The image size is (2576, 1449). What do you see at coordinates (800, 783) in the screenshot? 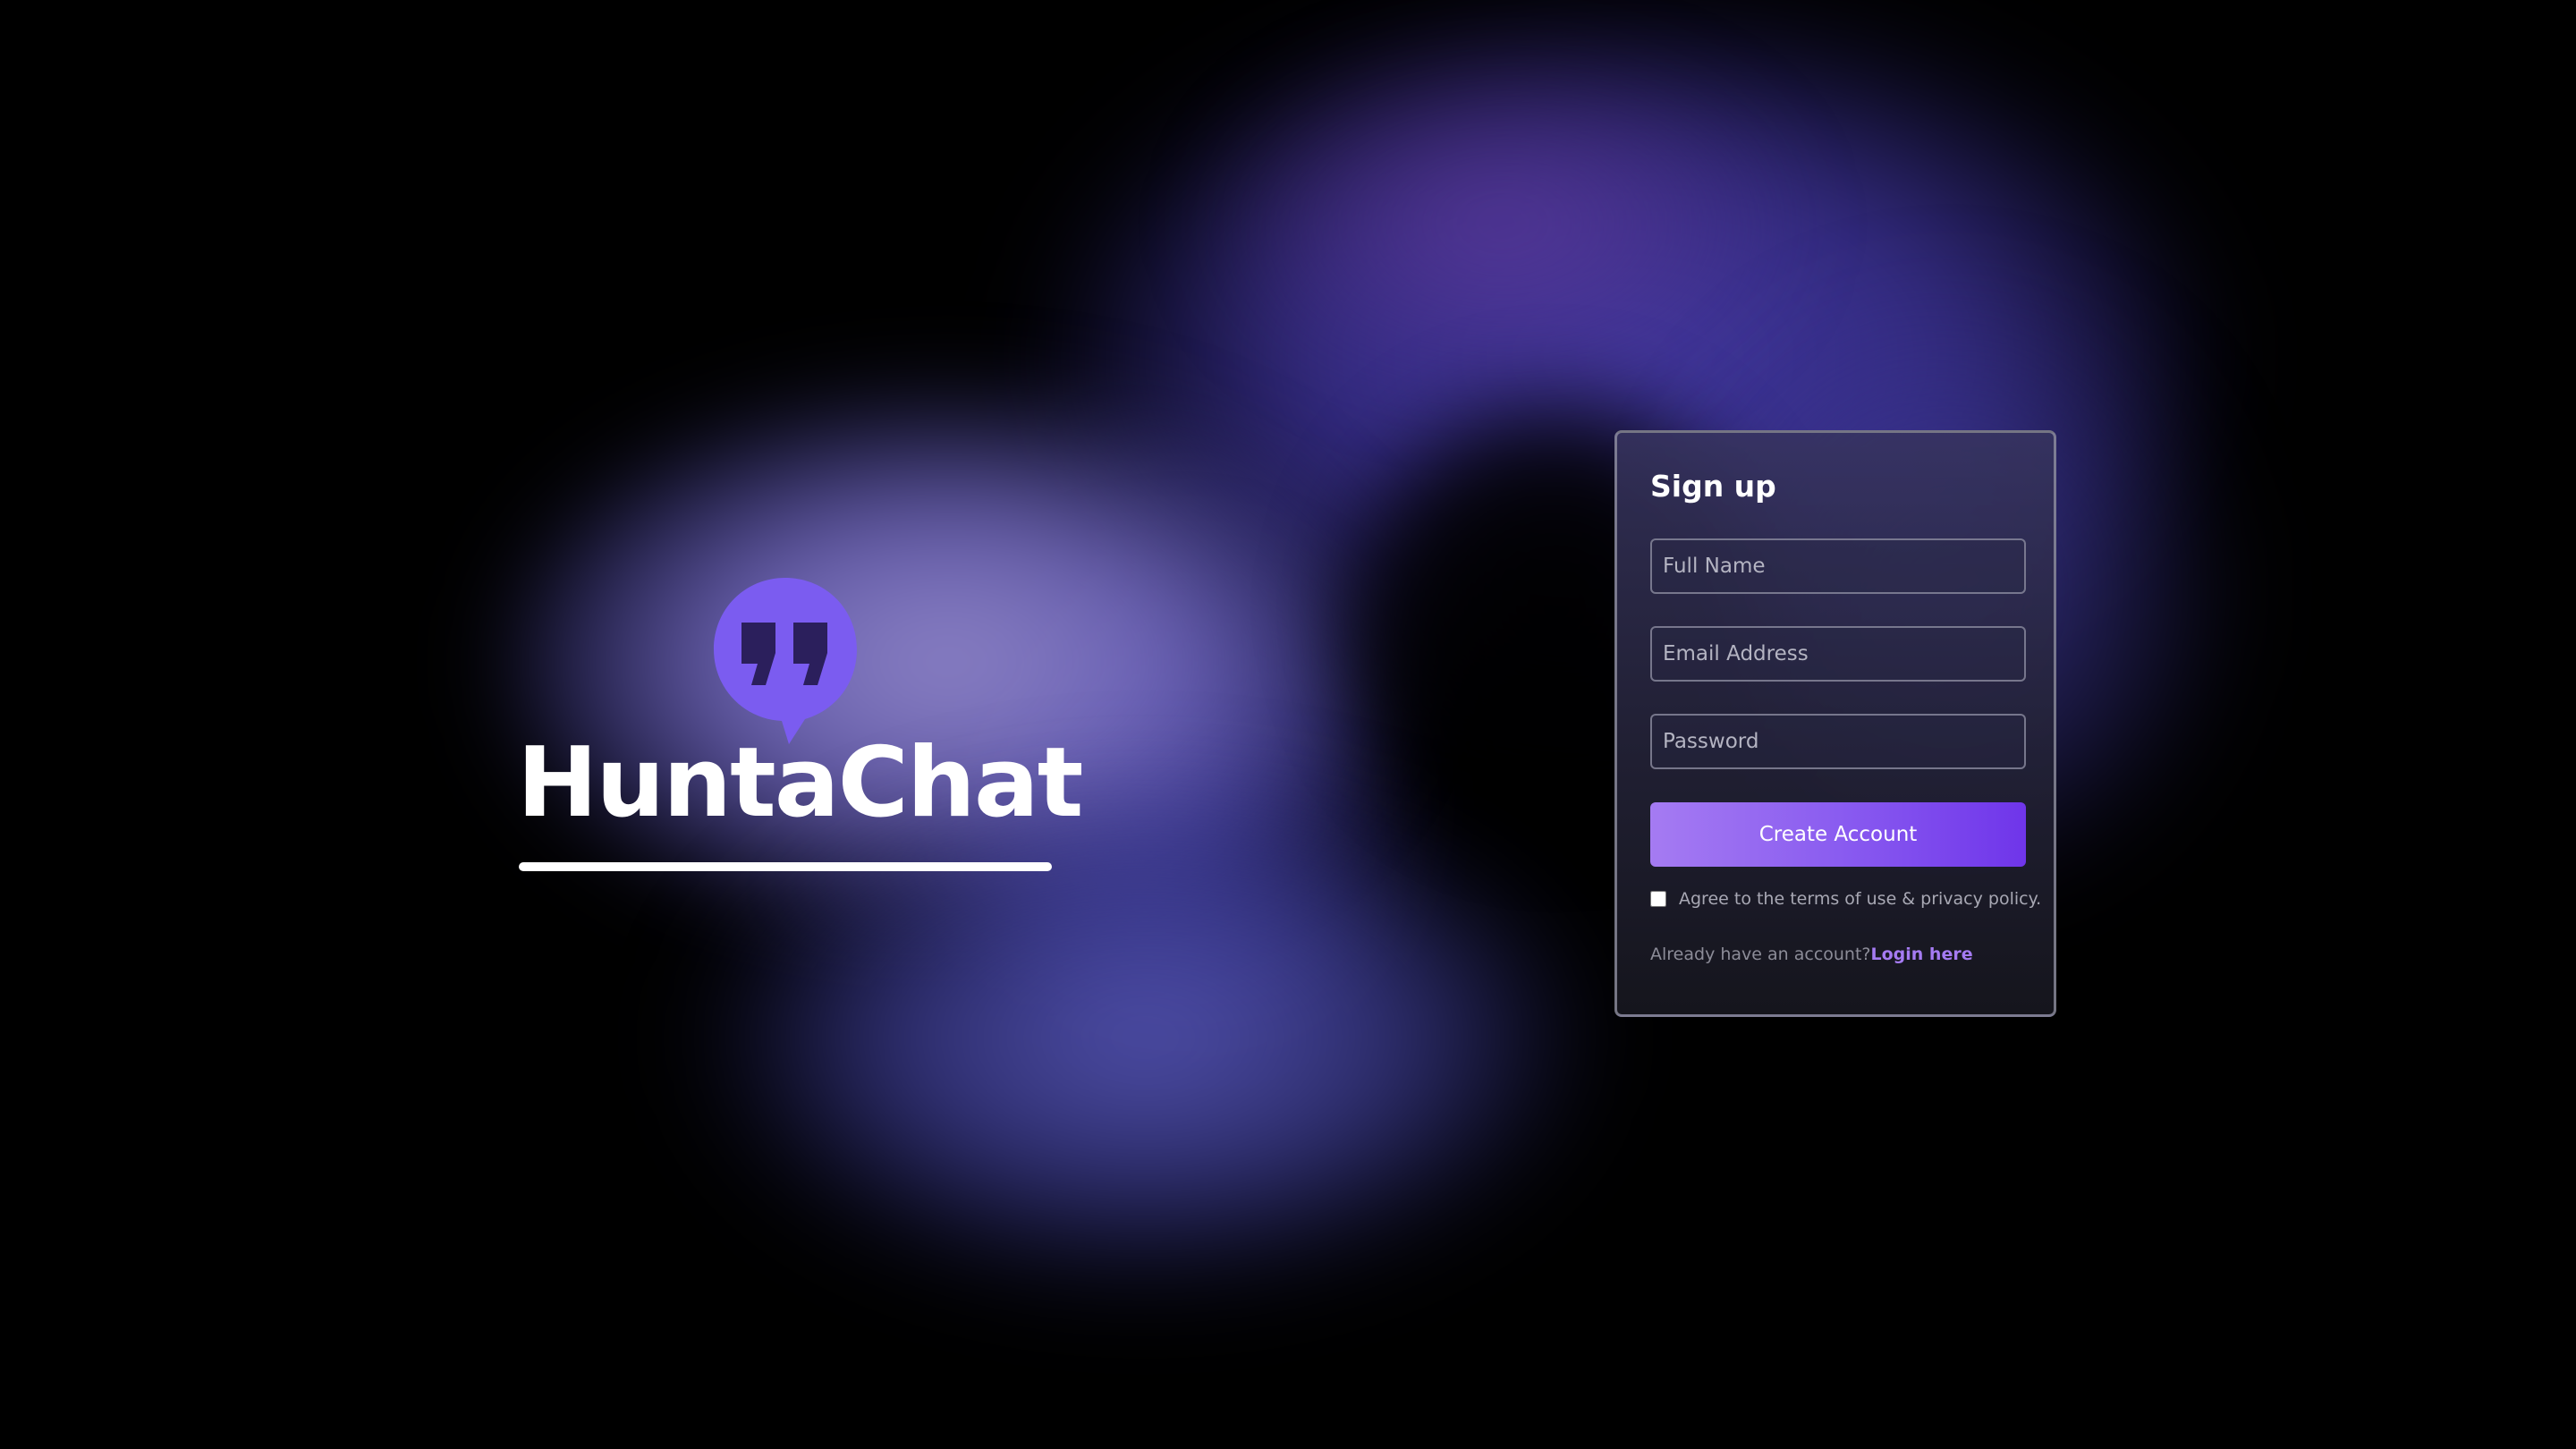
I see `brand-name: HuntaChat` at bounding box center [800, 783].